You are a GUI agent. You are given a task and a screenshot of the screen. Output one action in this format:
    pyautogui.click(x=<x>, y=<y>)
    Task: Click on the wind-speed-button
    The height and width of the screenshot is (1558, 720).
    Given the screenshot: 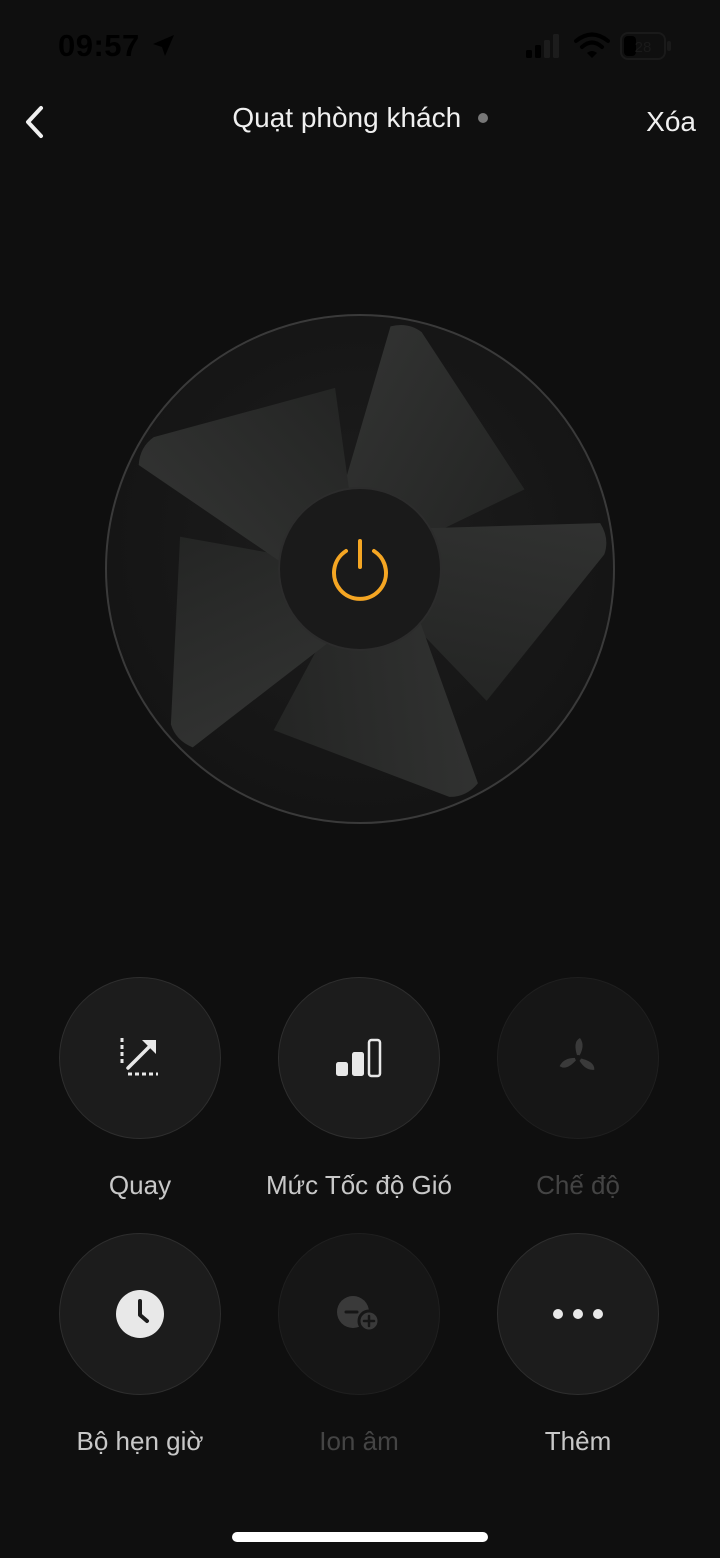 What is the action you would take?
    pyautogui.click(x=359, y=1058)
    